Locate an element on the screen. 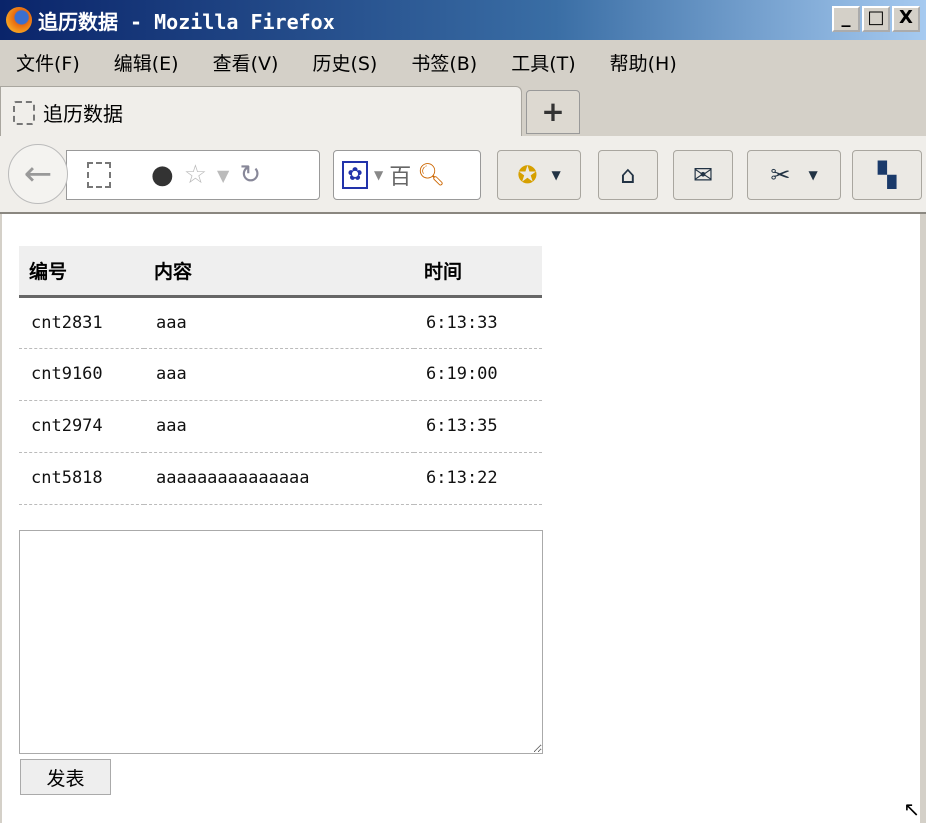 This screenshot has width=926, height=823. new-tab-button: + is located at coordinates (553, 112).